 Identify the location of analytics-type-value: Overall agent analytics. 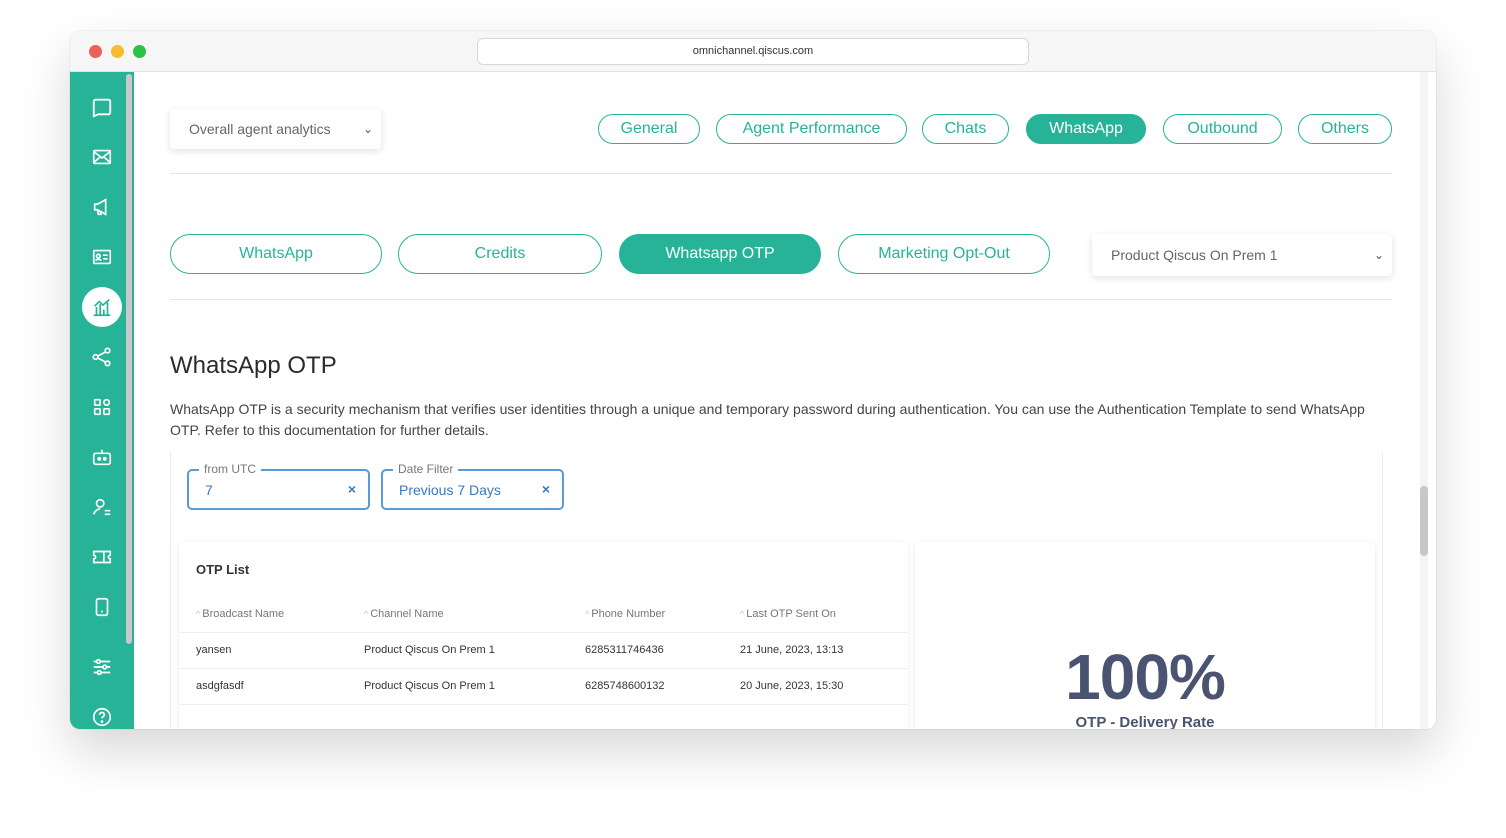
(260, 129).